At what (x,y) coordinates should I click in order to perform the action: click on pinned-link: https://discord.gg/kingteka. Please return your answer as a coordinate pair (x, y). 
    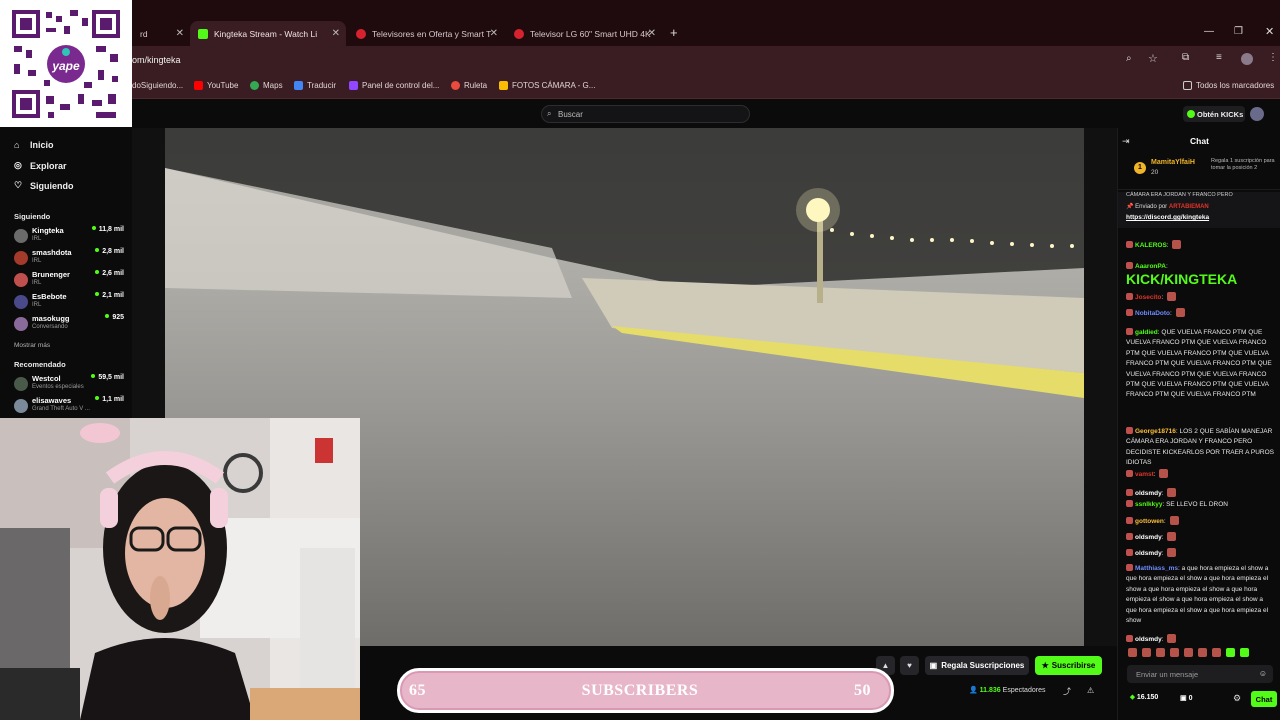
    Looking at the image, I should click on (1167, 217).